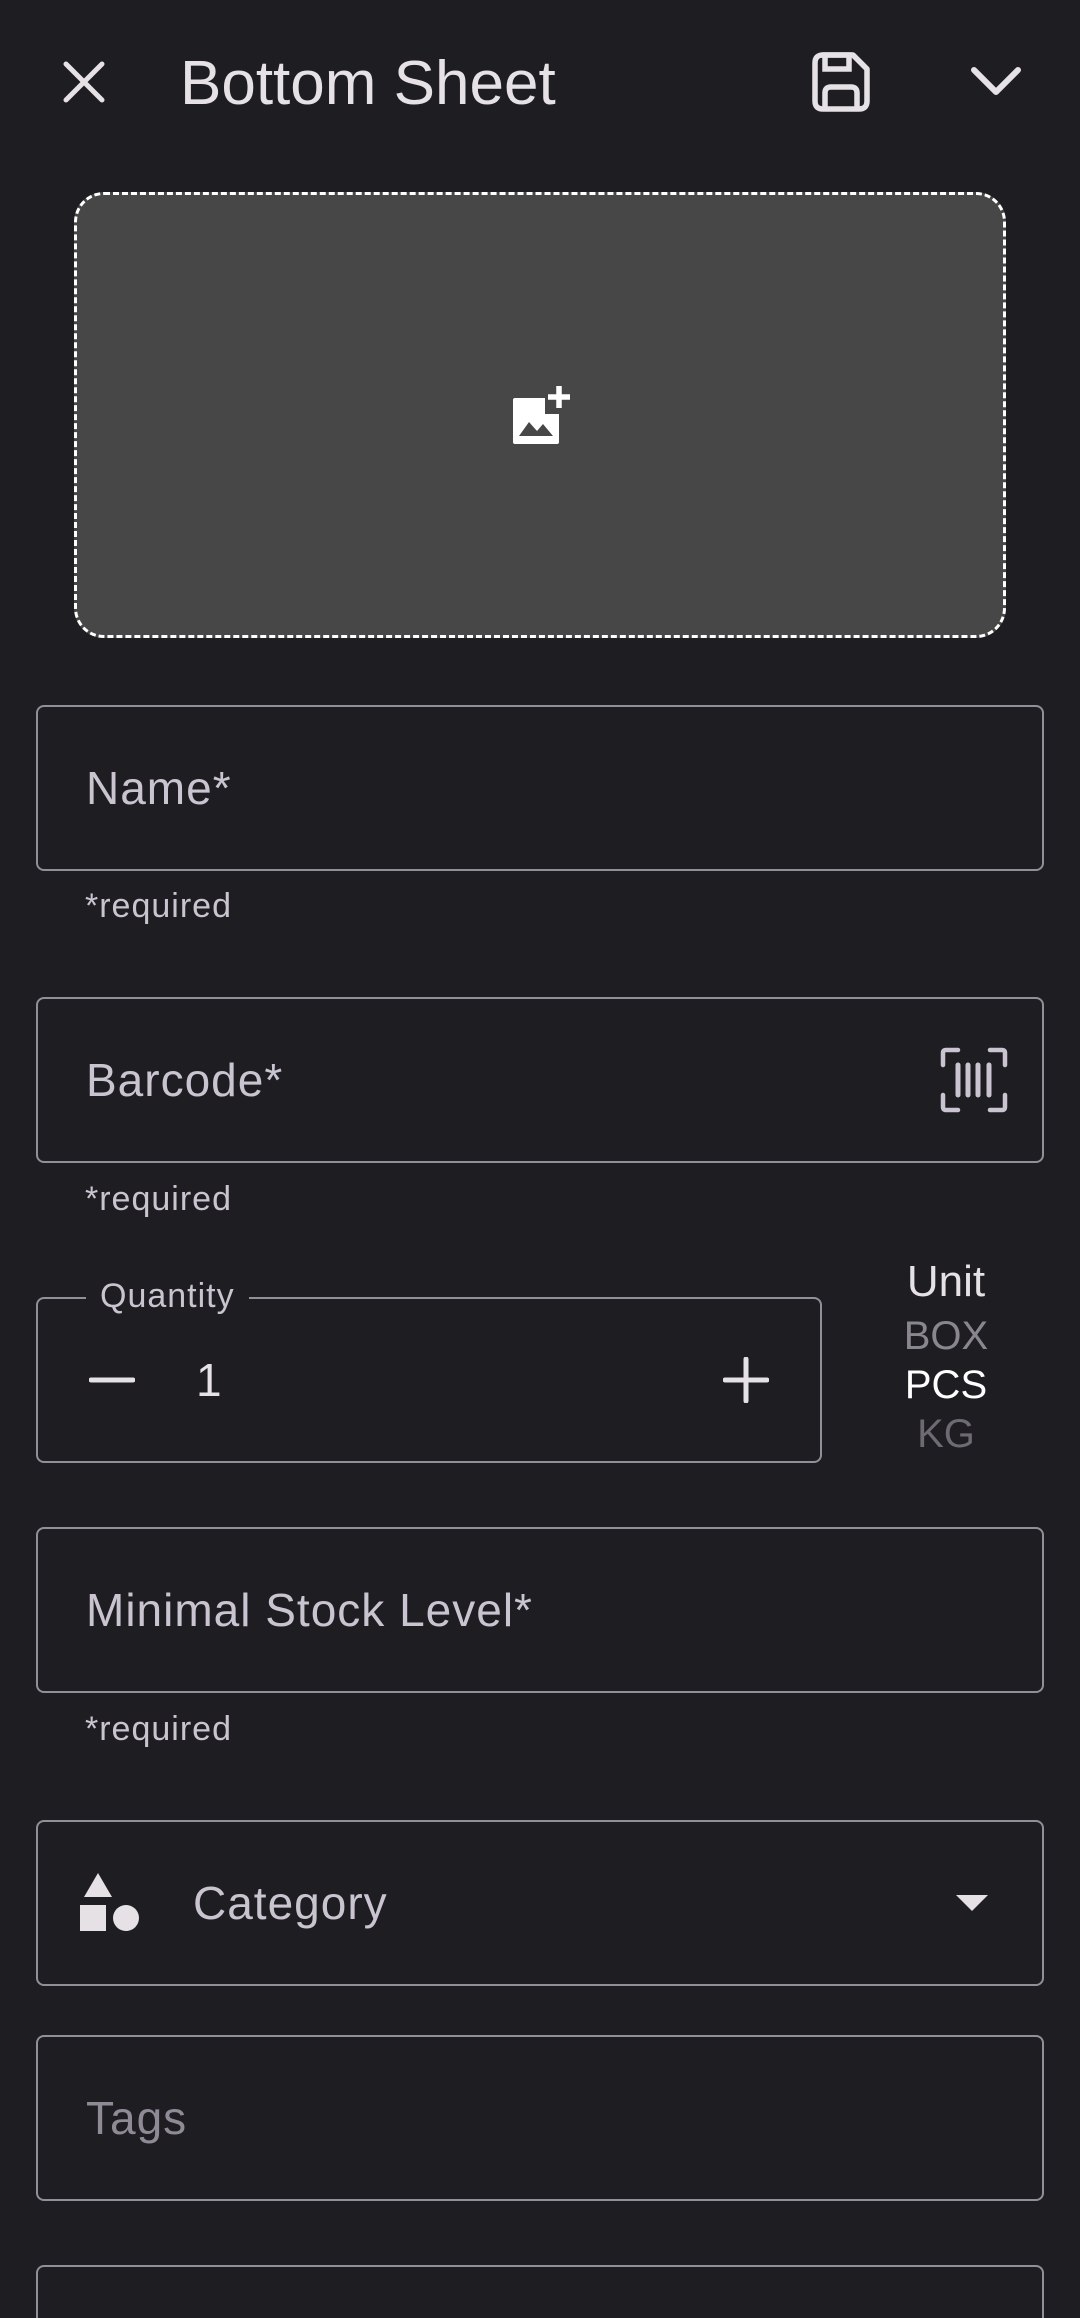 This screenshot has height=2318, width=1080. I want to click on tags-placeholder: Tags, so click(137, 2118).